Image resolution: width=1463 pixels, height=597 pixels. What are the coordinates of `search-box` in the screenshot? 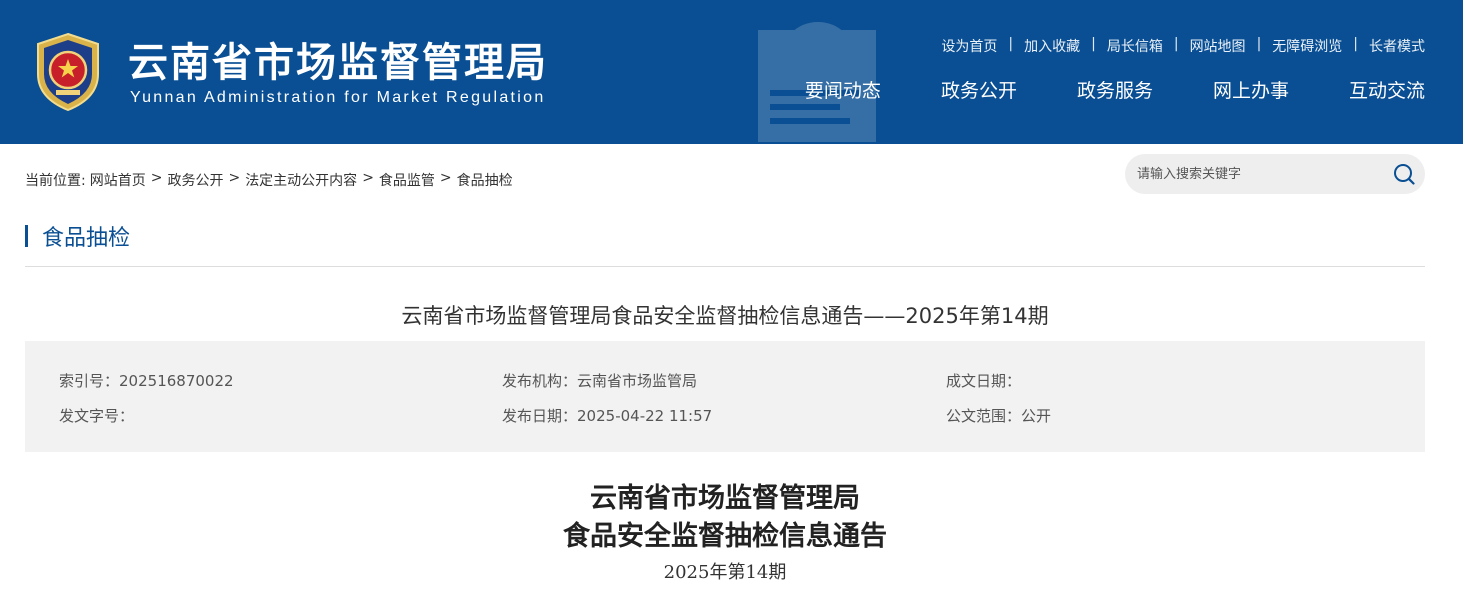 It's located at (1275, 174).